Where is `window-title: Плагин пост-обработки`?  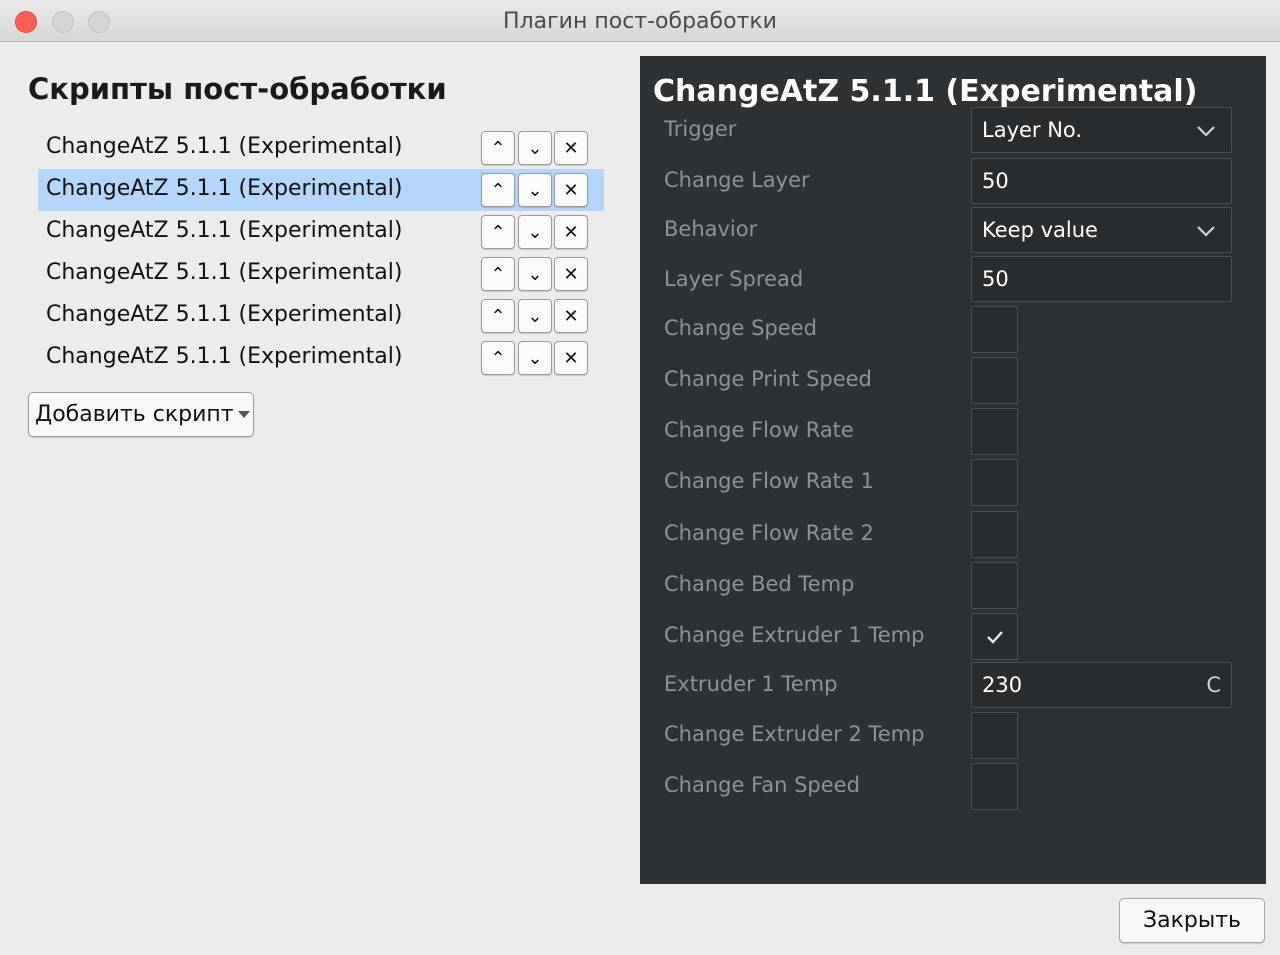
window-title: Плагин пост-обработки is located at coordinates (640, 21).